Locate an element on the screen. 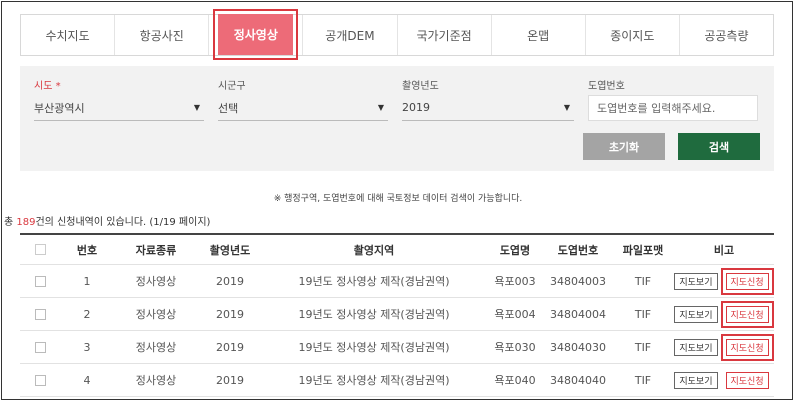 The image size is (795, 401). tab-control-point: 국가기준점 is located at coordinates (445, 35).